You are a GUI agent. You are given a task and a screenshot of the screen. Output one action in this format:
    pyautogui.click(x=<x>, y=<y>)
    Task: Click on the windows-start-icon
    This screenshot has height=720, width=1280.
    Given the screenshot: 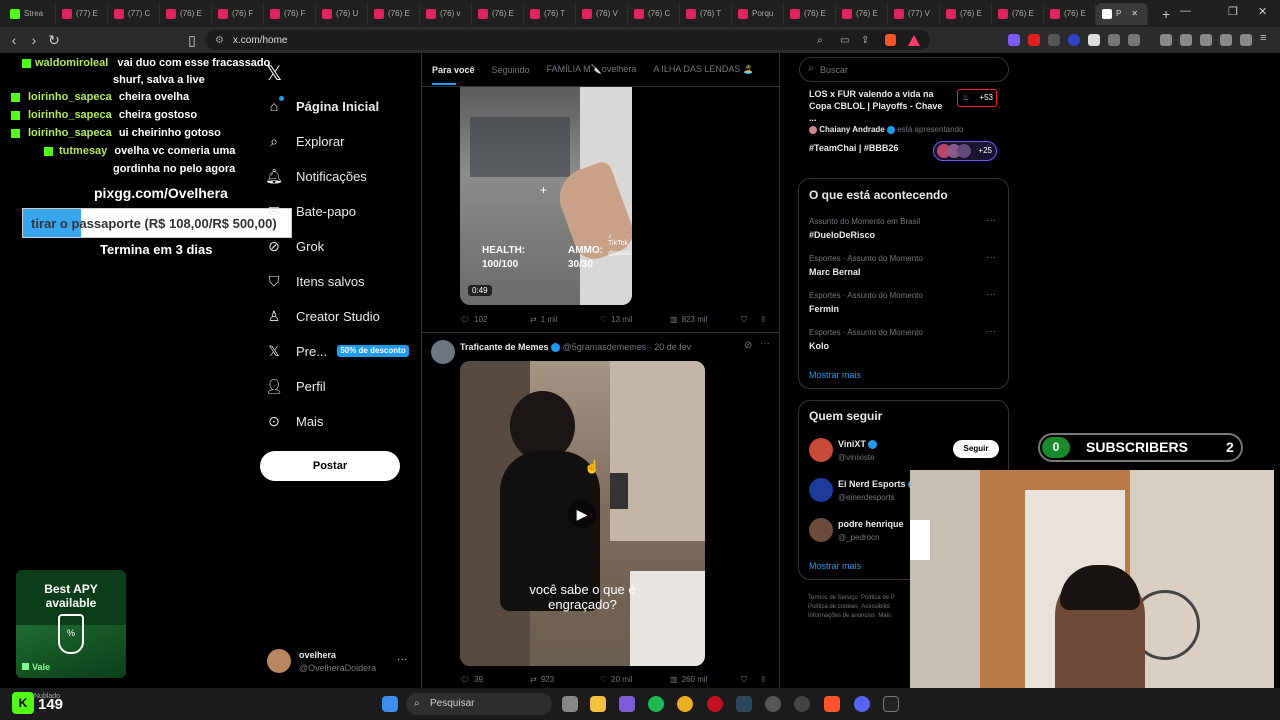 What is the action you would take?
    pyautogui.click(x=390, y=704)
    